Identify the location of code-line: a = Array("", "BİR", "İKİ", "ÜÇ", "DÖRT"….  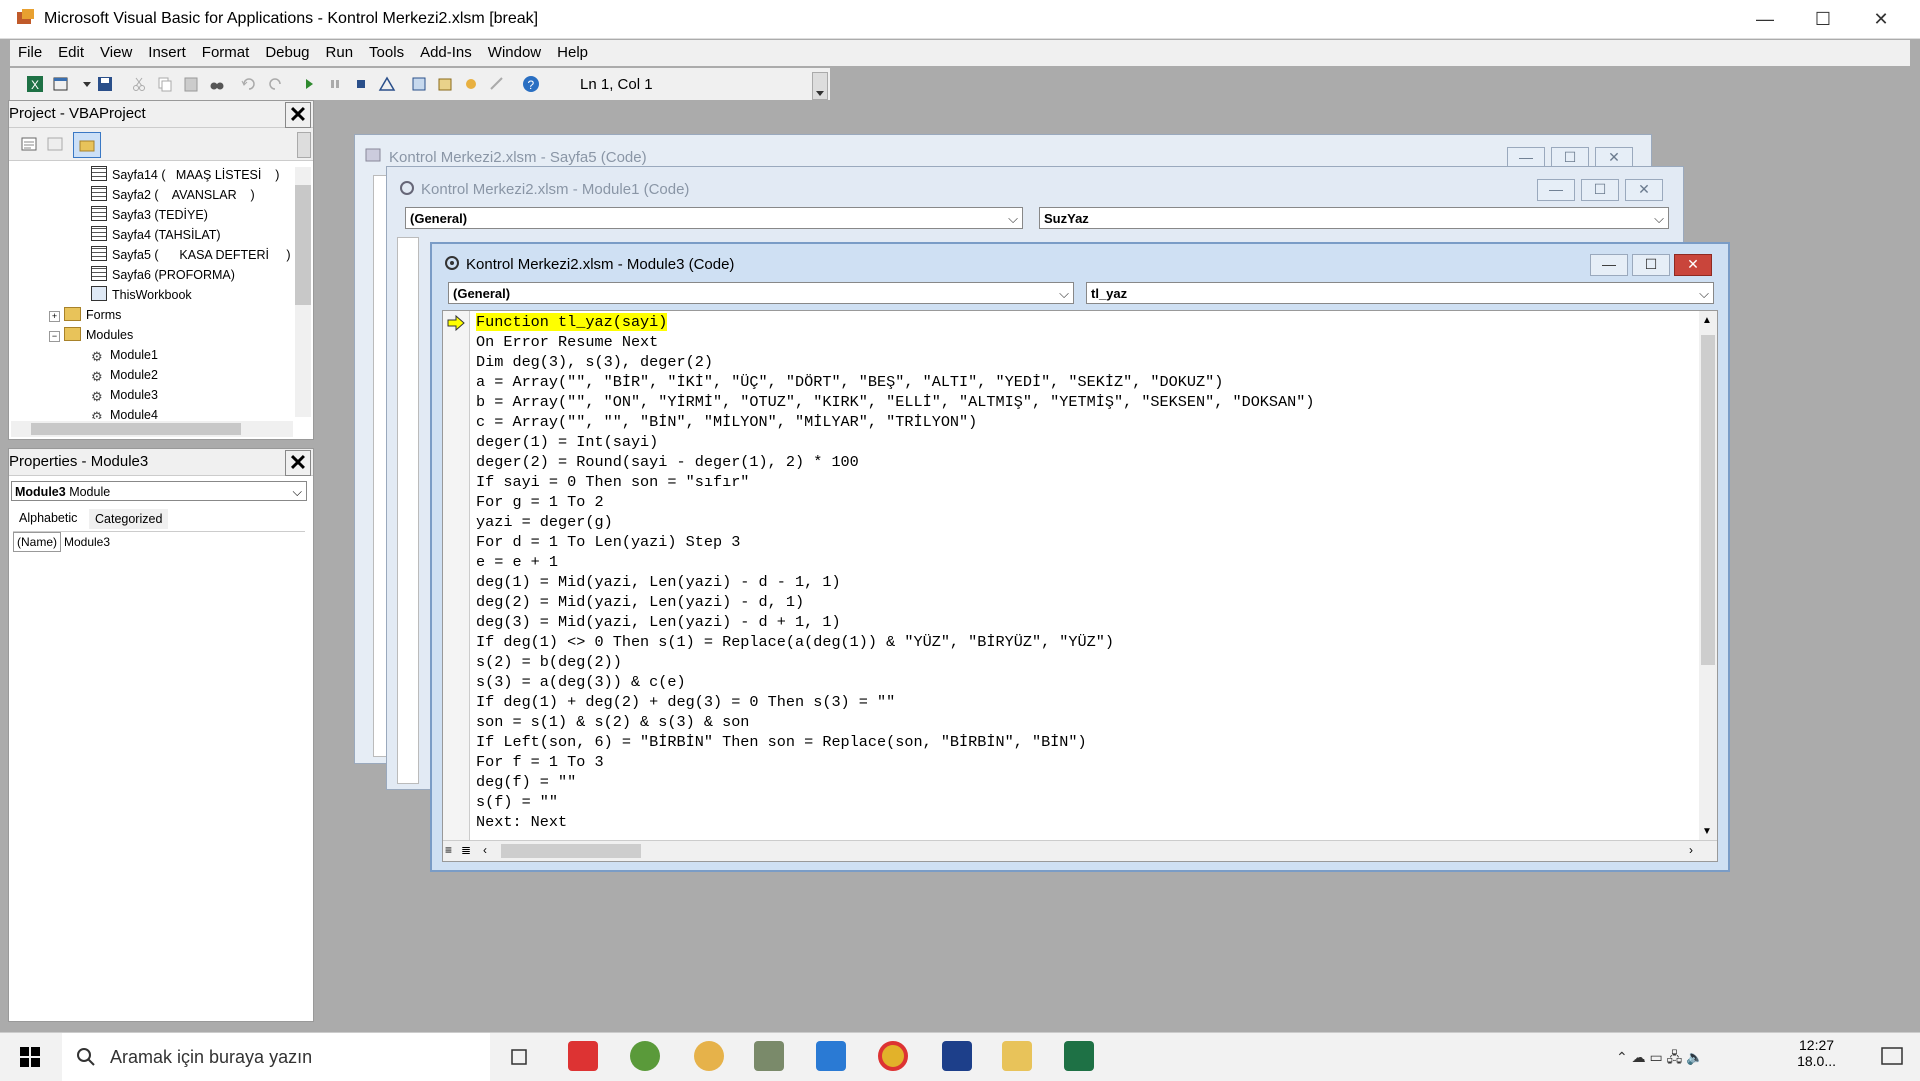
(895, 382).